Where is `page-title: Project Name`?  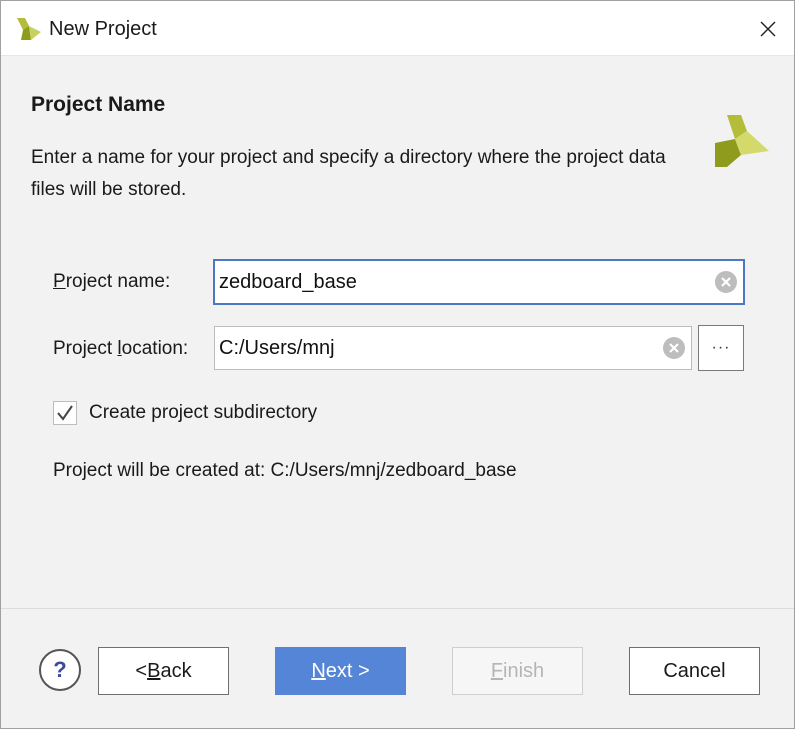 page-title: Project Name is located at coordinates (98, 104).